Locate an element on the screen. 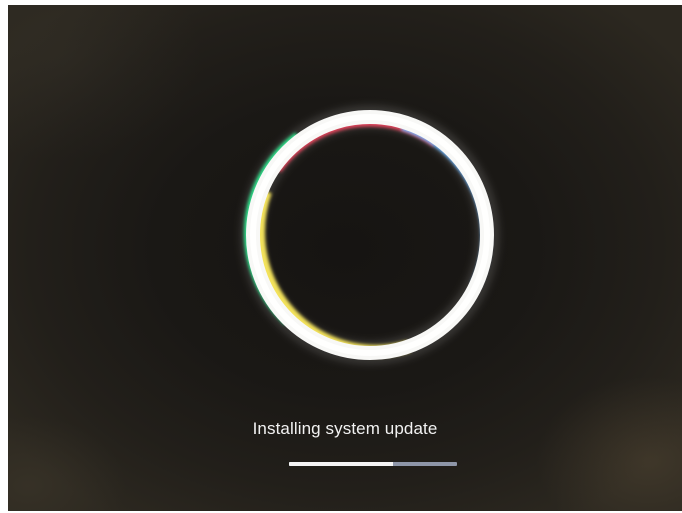 Image resolution: width=682 pixels, height=513 pixels. status-text: Installing system update is located at coordinates (345, 428).